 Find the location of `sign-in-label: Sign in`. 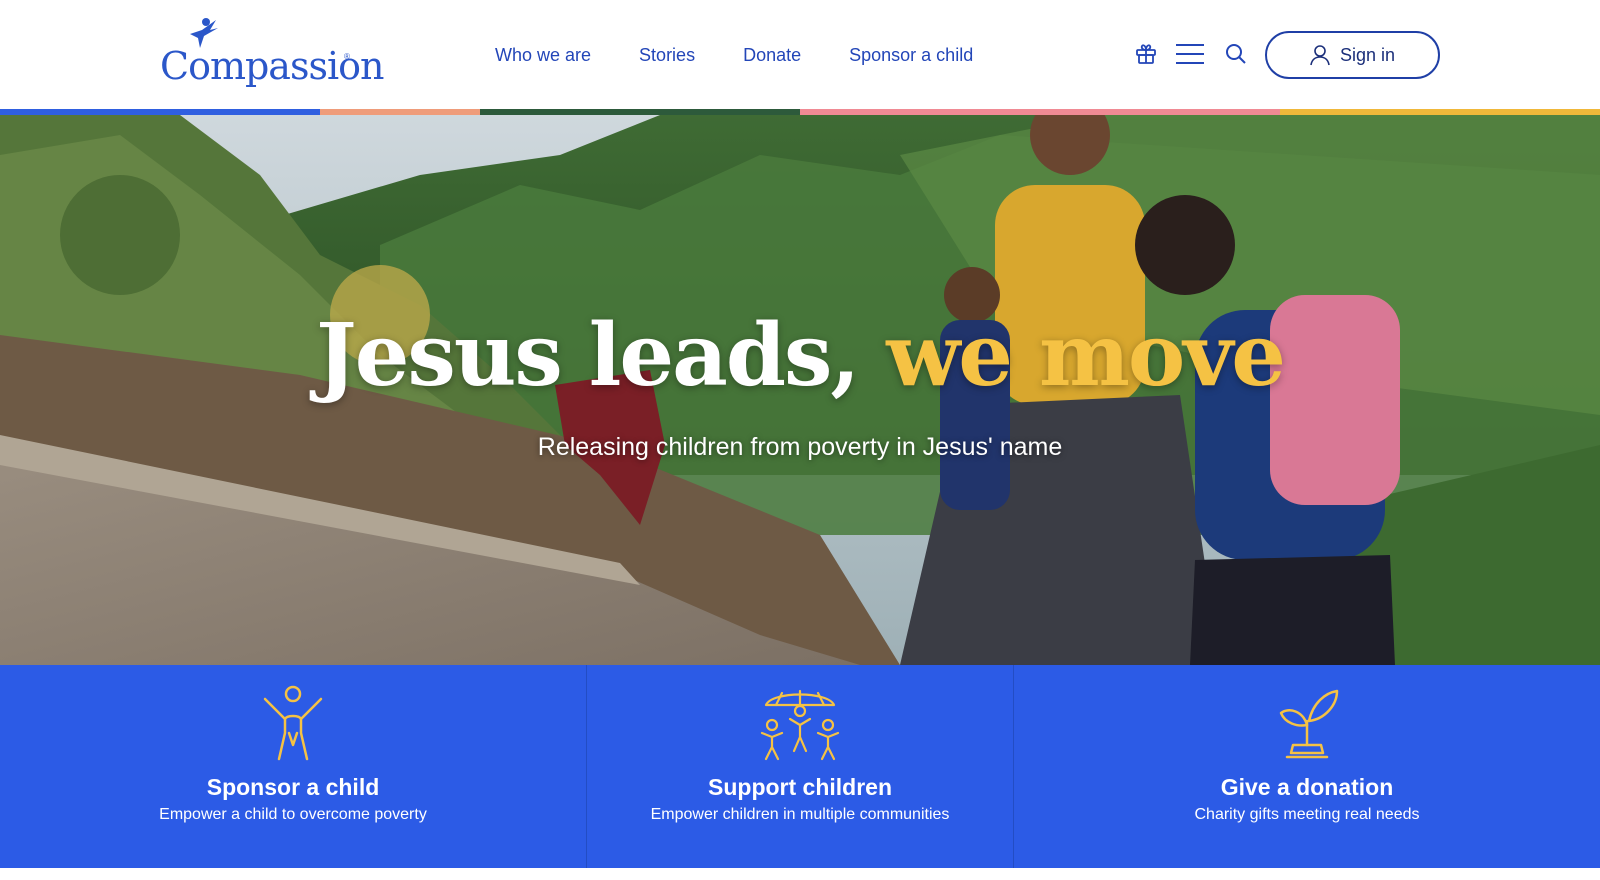

sign-in-label: Sign in is located at coordinates (1367, 54).